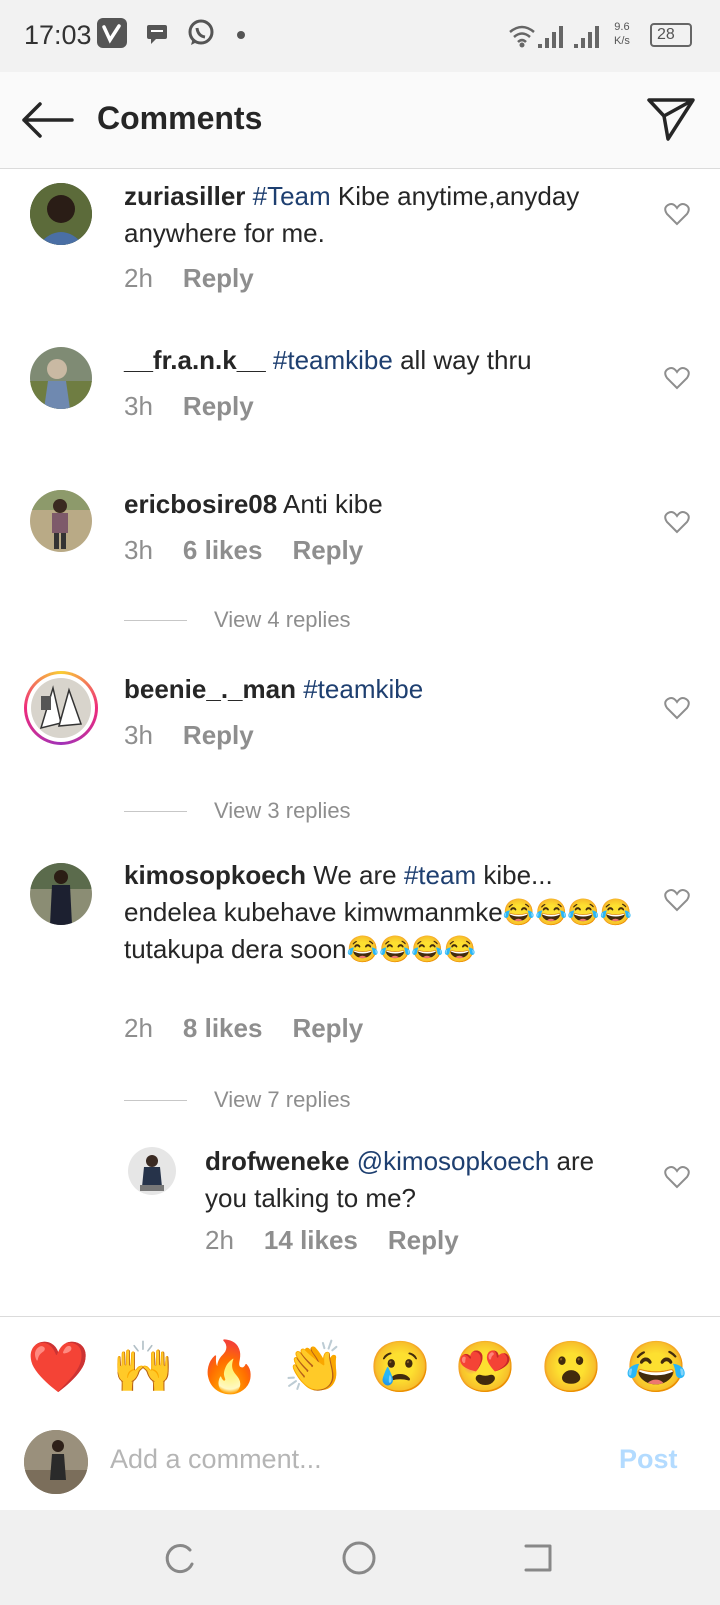  What do you see at coordinates (282, 620) in the screenshot?
I see `view-replies-label: View 4 replies` at bounding box center [282, 620].